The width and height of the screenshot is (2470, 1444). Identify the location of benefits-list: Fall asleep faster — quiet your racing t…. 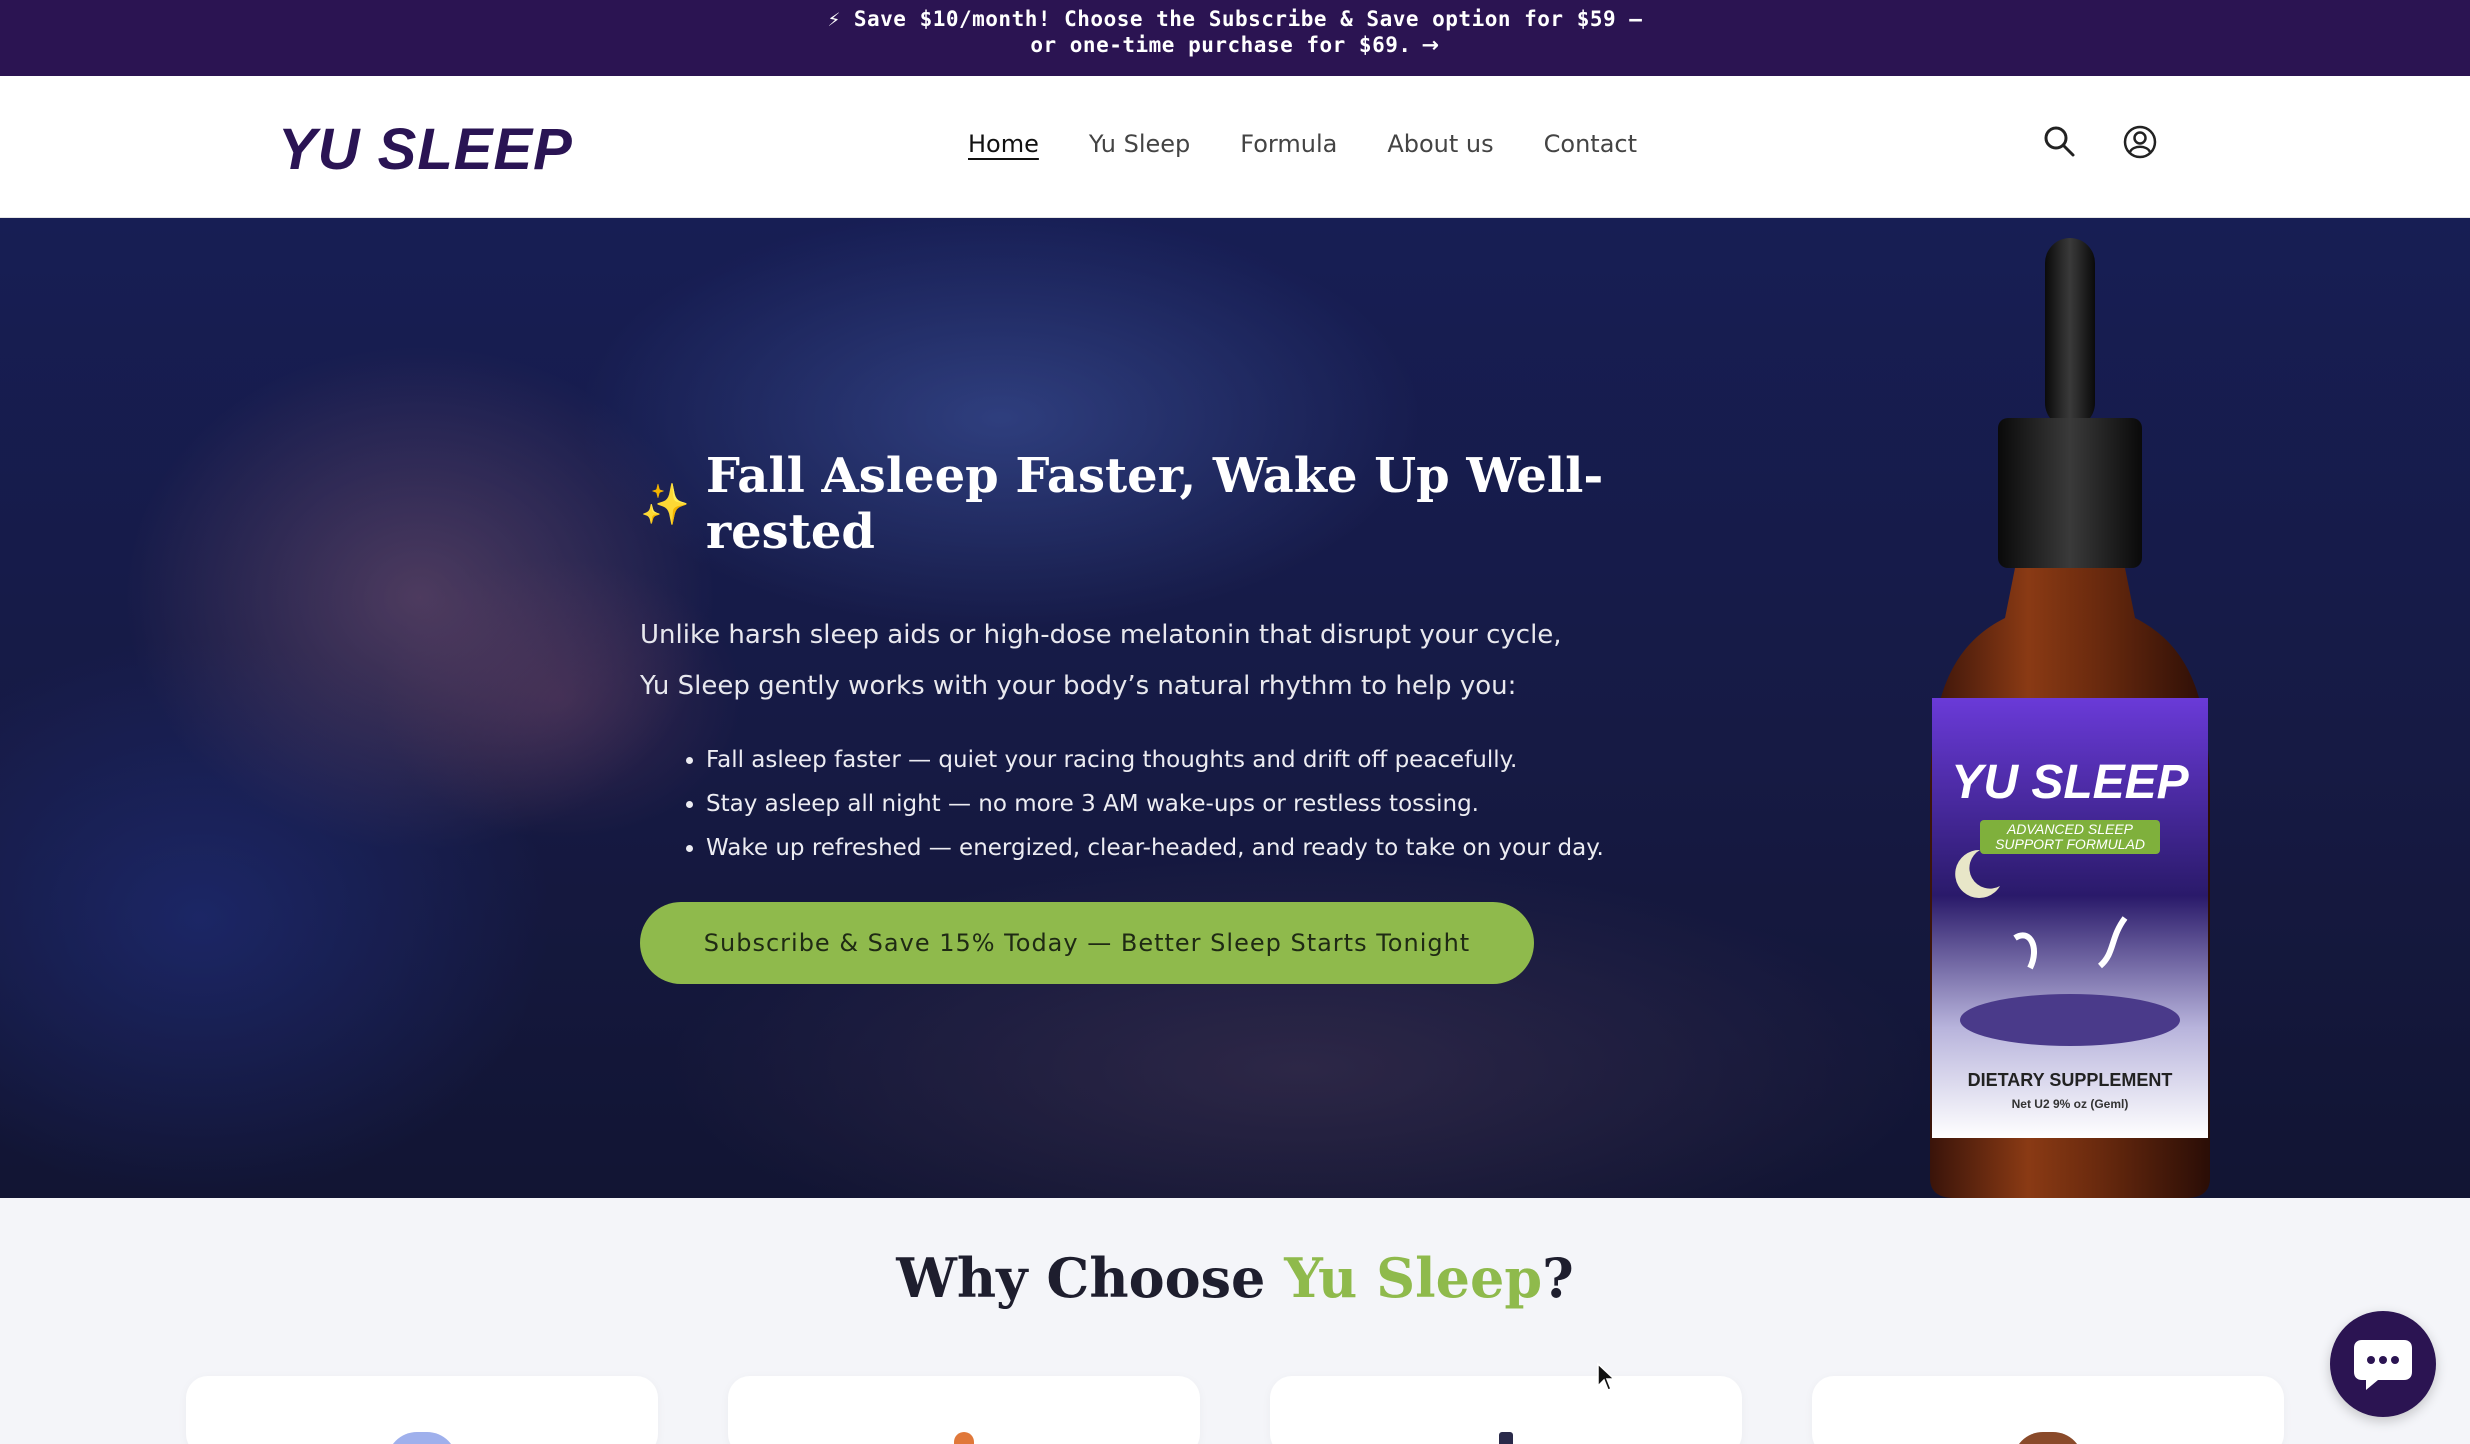
(1213, 804).